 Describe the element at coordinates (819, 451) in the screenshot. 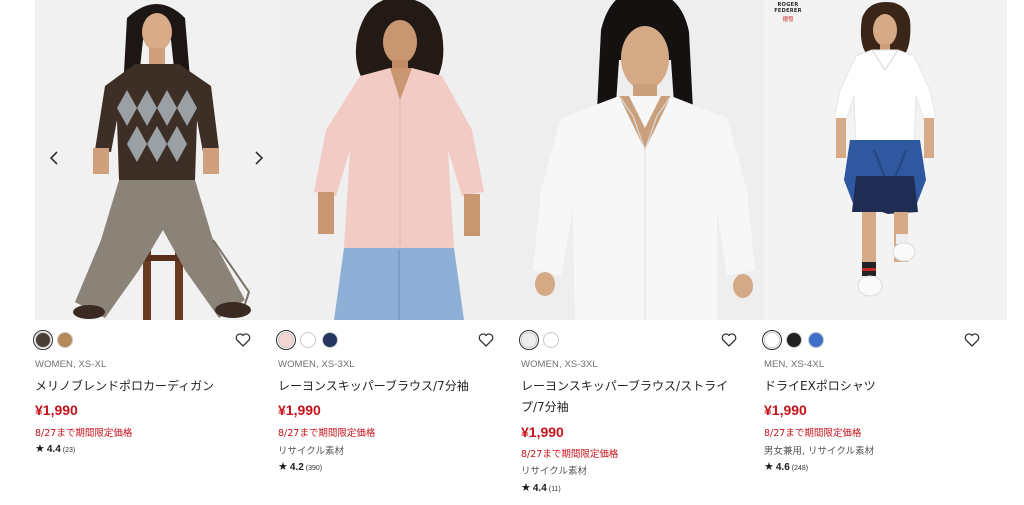

I see `material-note: 男女兼用, リサイクル素材` at that location.